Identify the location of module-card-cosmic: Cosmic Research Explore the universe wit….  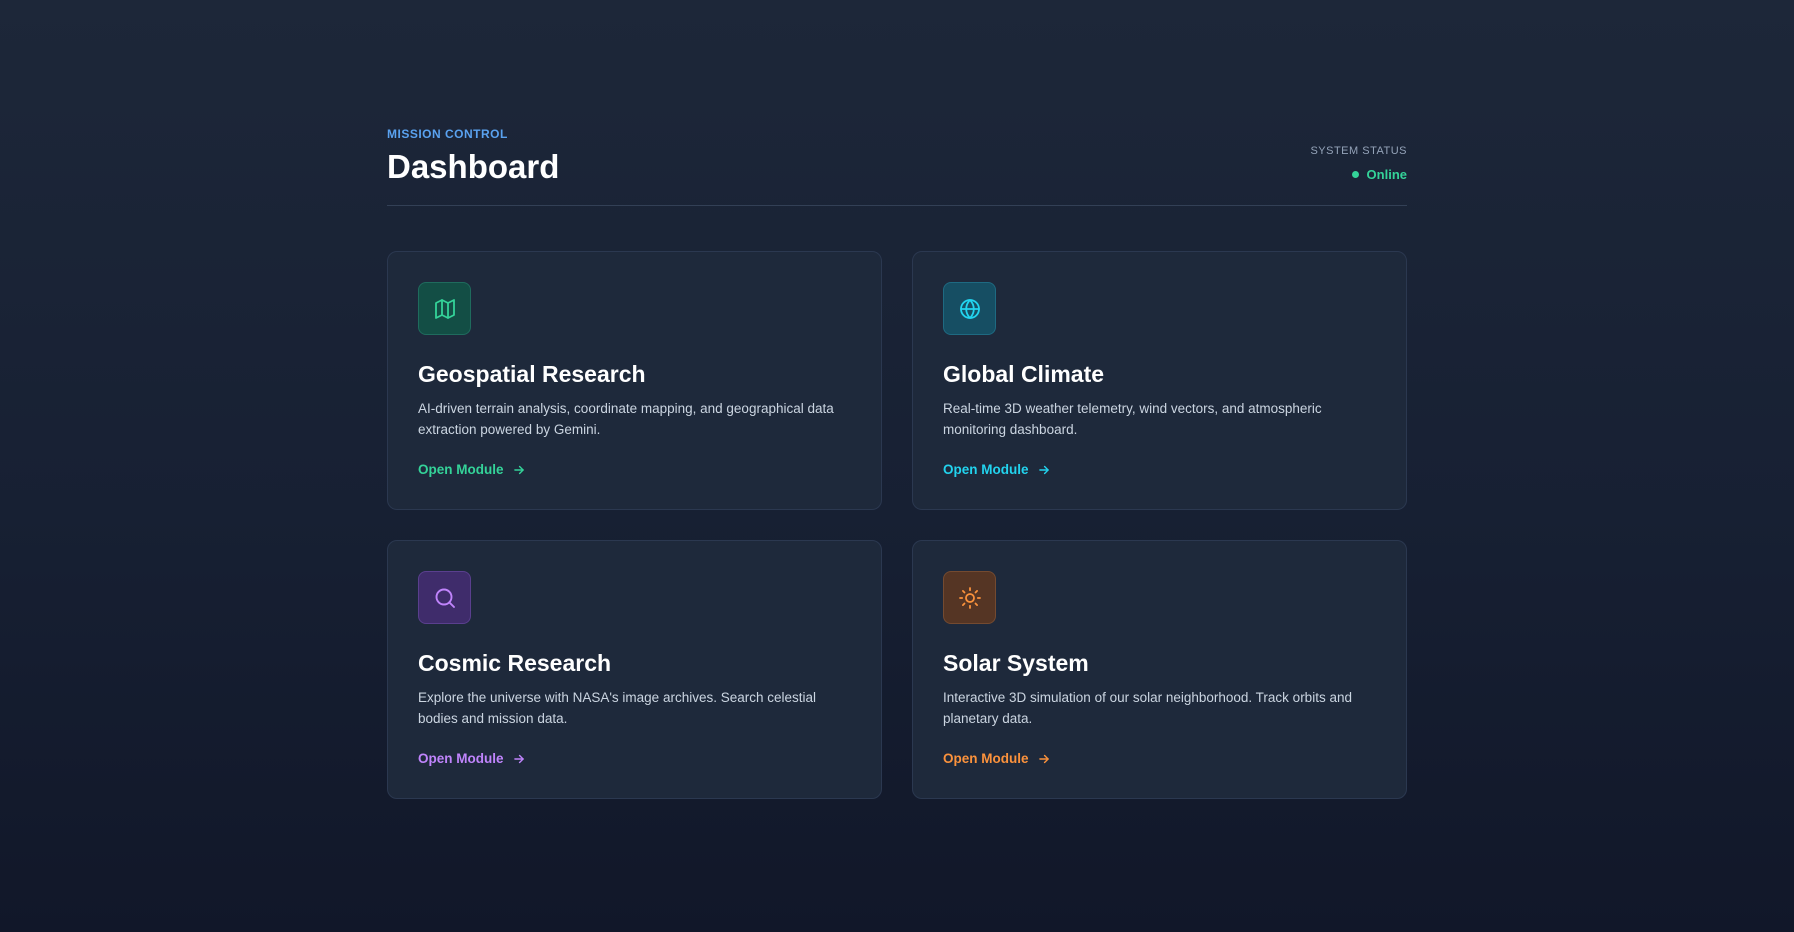
(634, 670).